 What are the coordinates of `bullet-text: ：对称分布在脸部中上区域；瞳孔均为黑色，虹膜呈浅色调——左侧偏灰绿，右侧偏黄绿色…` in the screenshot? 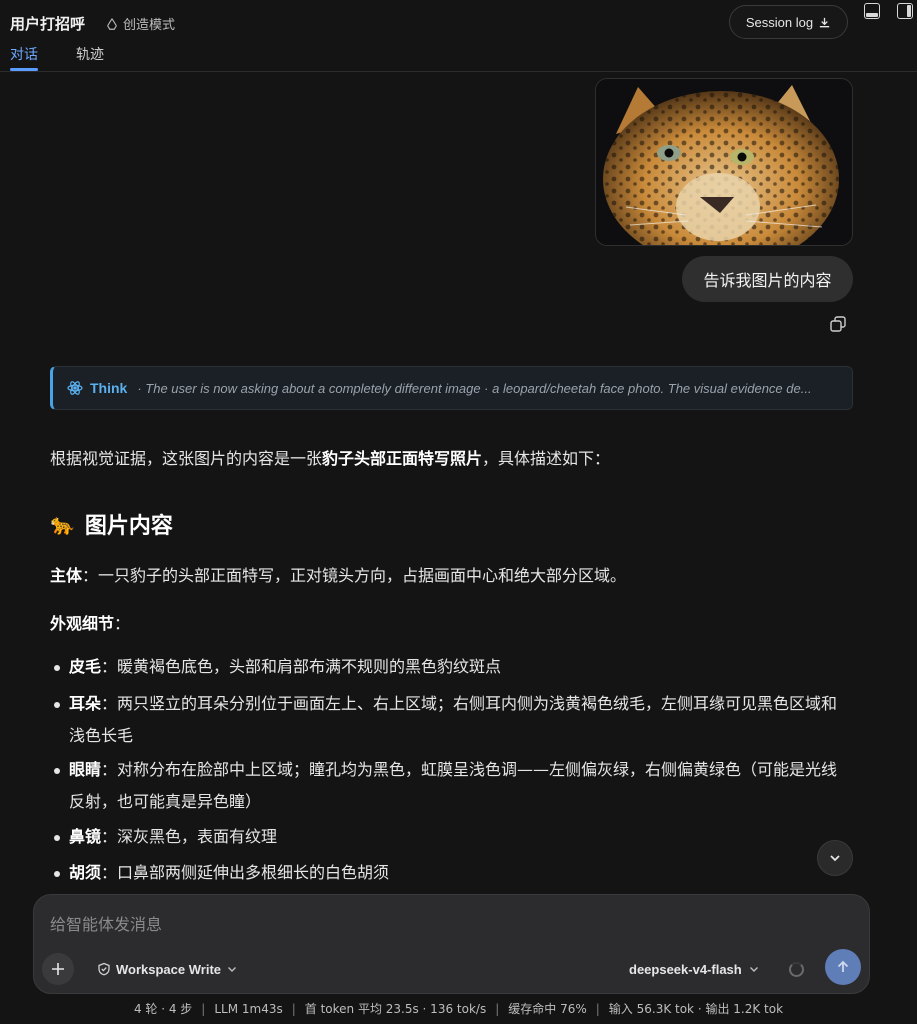 It's located at (453, 785).